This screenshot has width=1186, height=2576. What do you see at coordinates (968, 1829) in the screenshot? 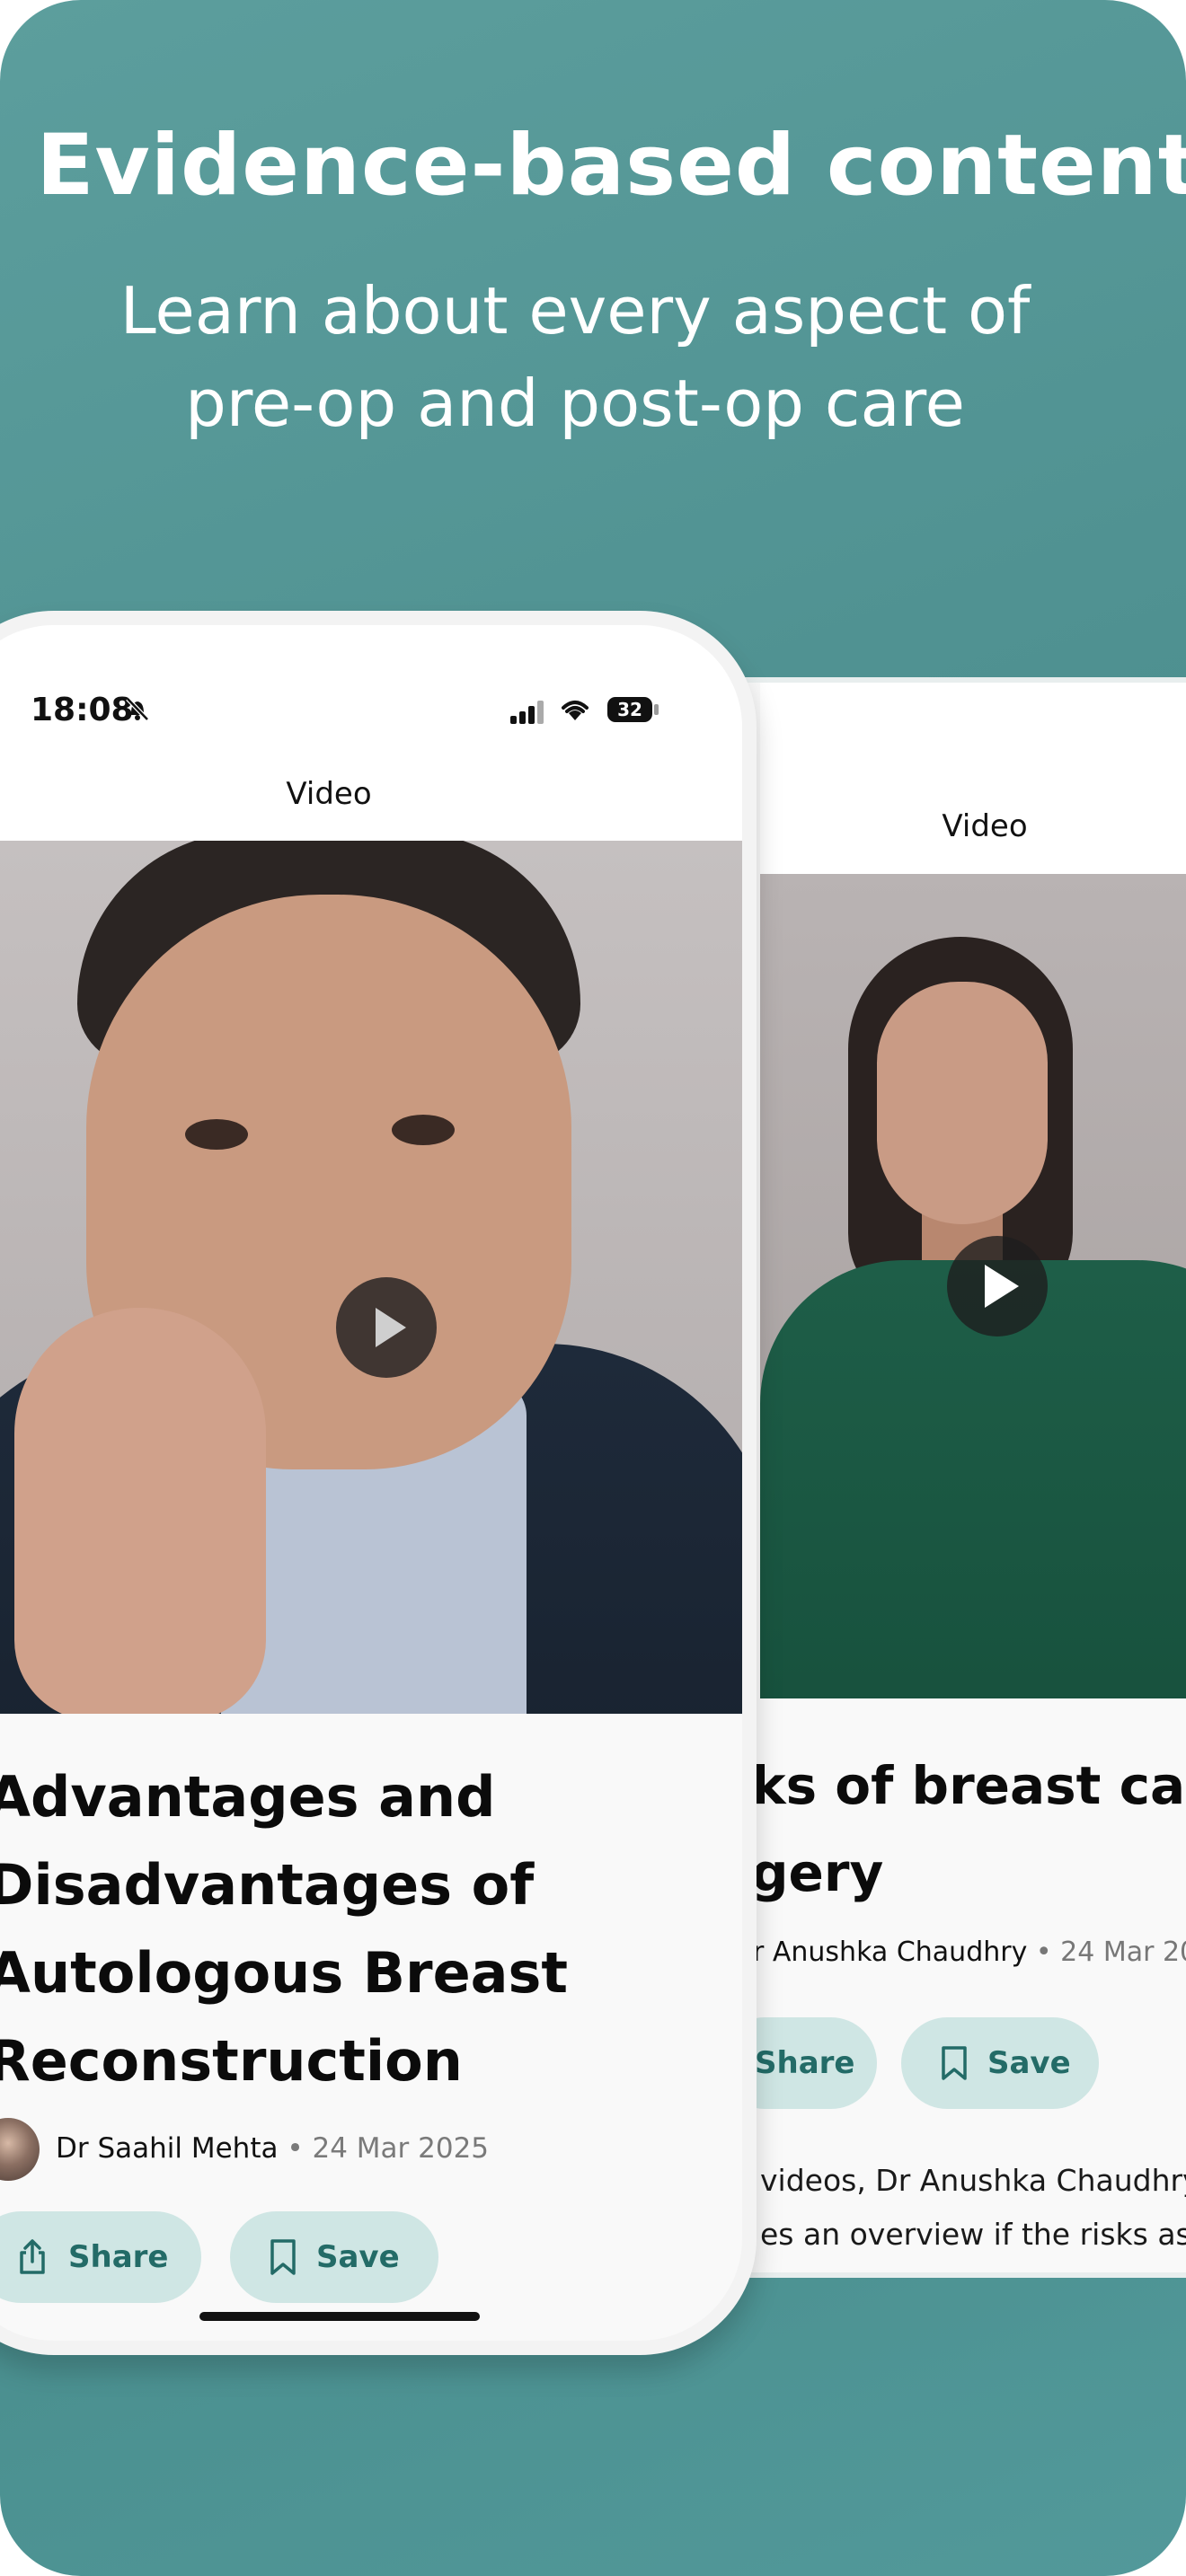
I see `back-video-title: ks of breast can gery` at bounding box center [968, 1829].